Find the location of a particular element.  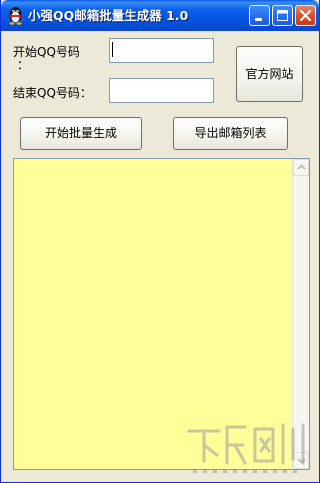

close-button is located at coordinates (305, 15).